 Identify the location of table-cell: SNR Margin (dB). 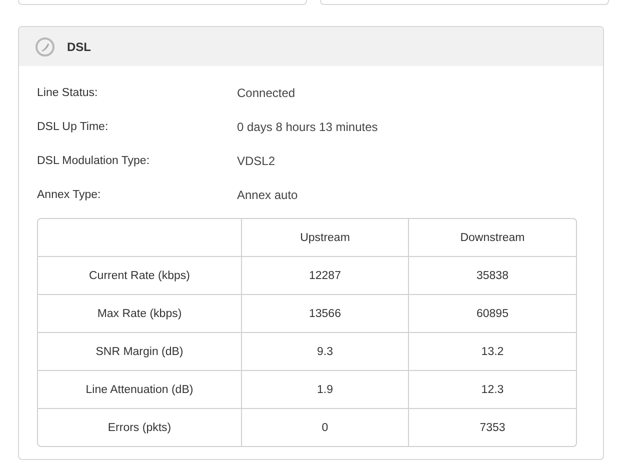
(140, 352).